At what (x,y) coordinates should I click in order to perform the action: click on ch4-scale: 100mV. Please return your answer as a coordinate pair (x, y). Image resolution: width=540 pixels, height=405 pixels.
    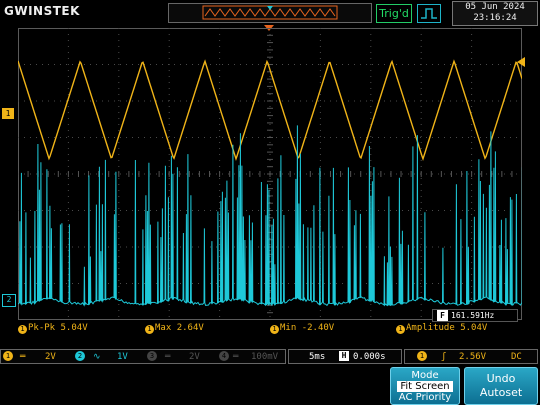
    Looking at the image, I should click on (264, 357).